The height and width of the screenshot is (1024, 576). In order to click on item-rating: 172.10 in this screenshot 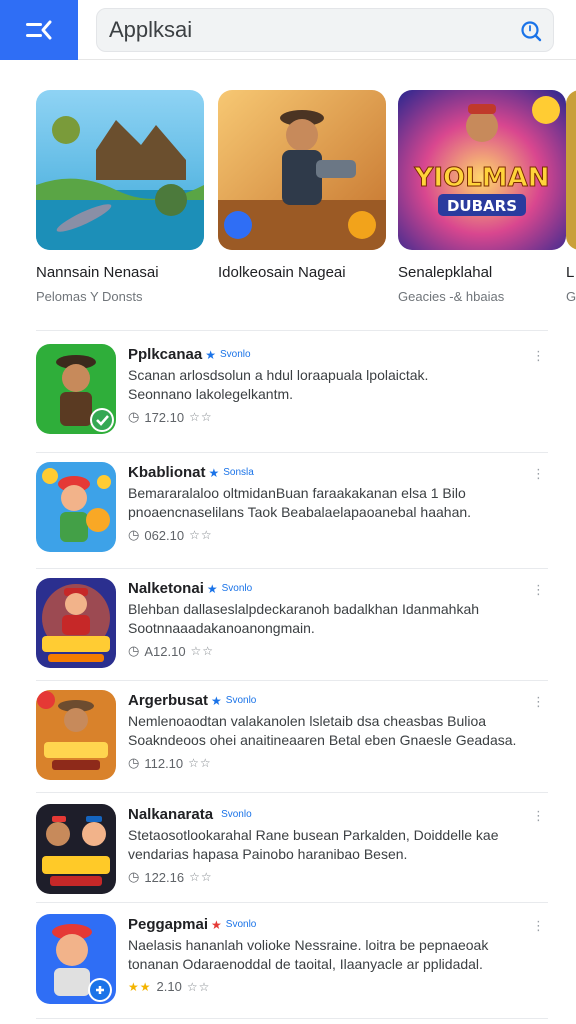, I will do `click(164, 417)`.